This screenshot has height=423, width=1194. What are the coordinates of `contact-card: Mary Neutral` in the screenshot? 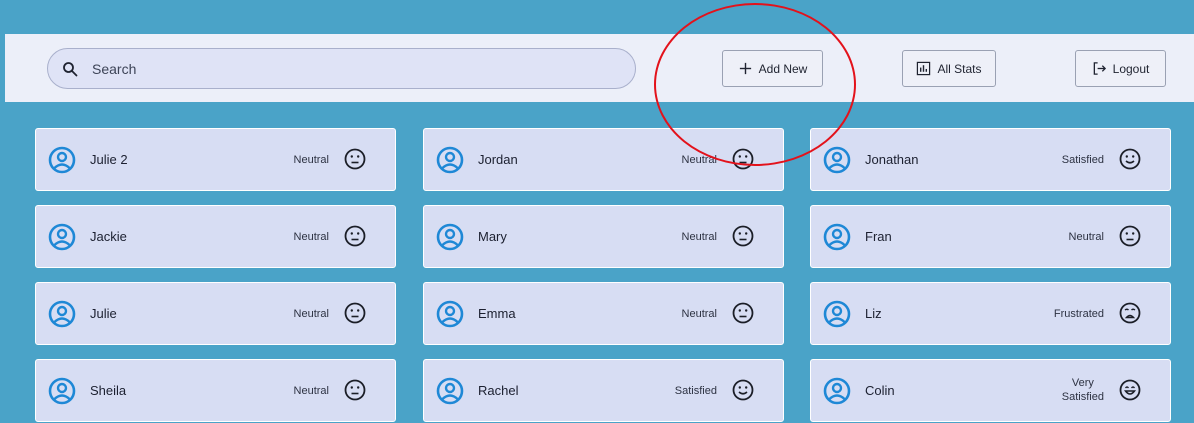 It's located at (603, 236).